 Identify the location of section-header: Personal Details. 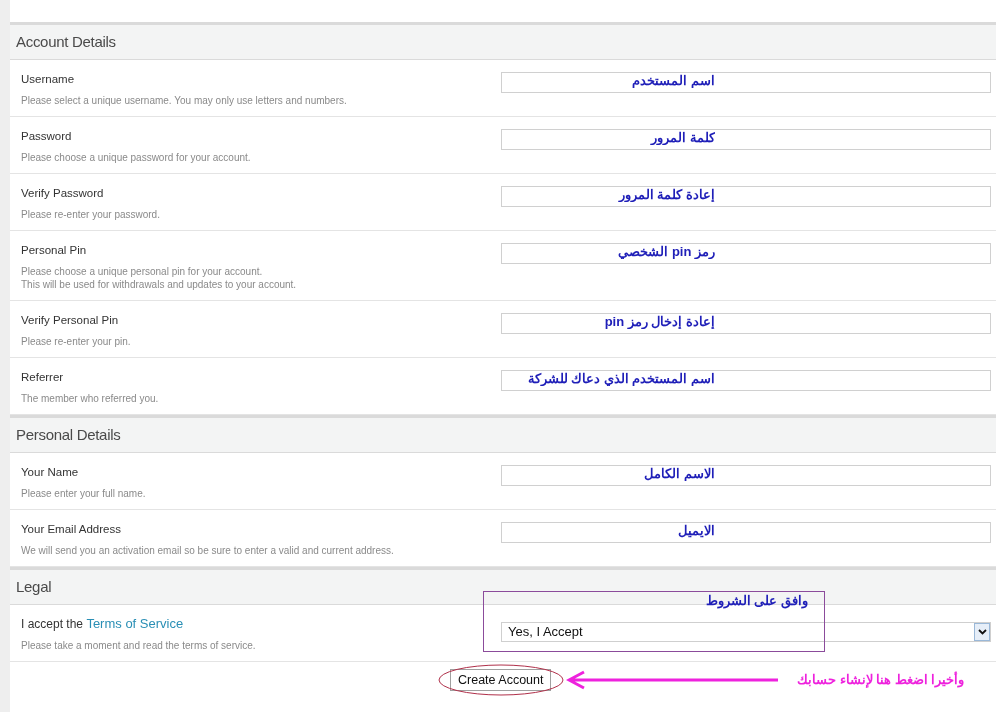
(503, 434).